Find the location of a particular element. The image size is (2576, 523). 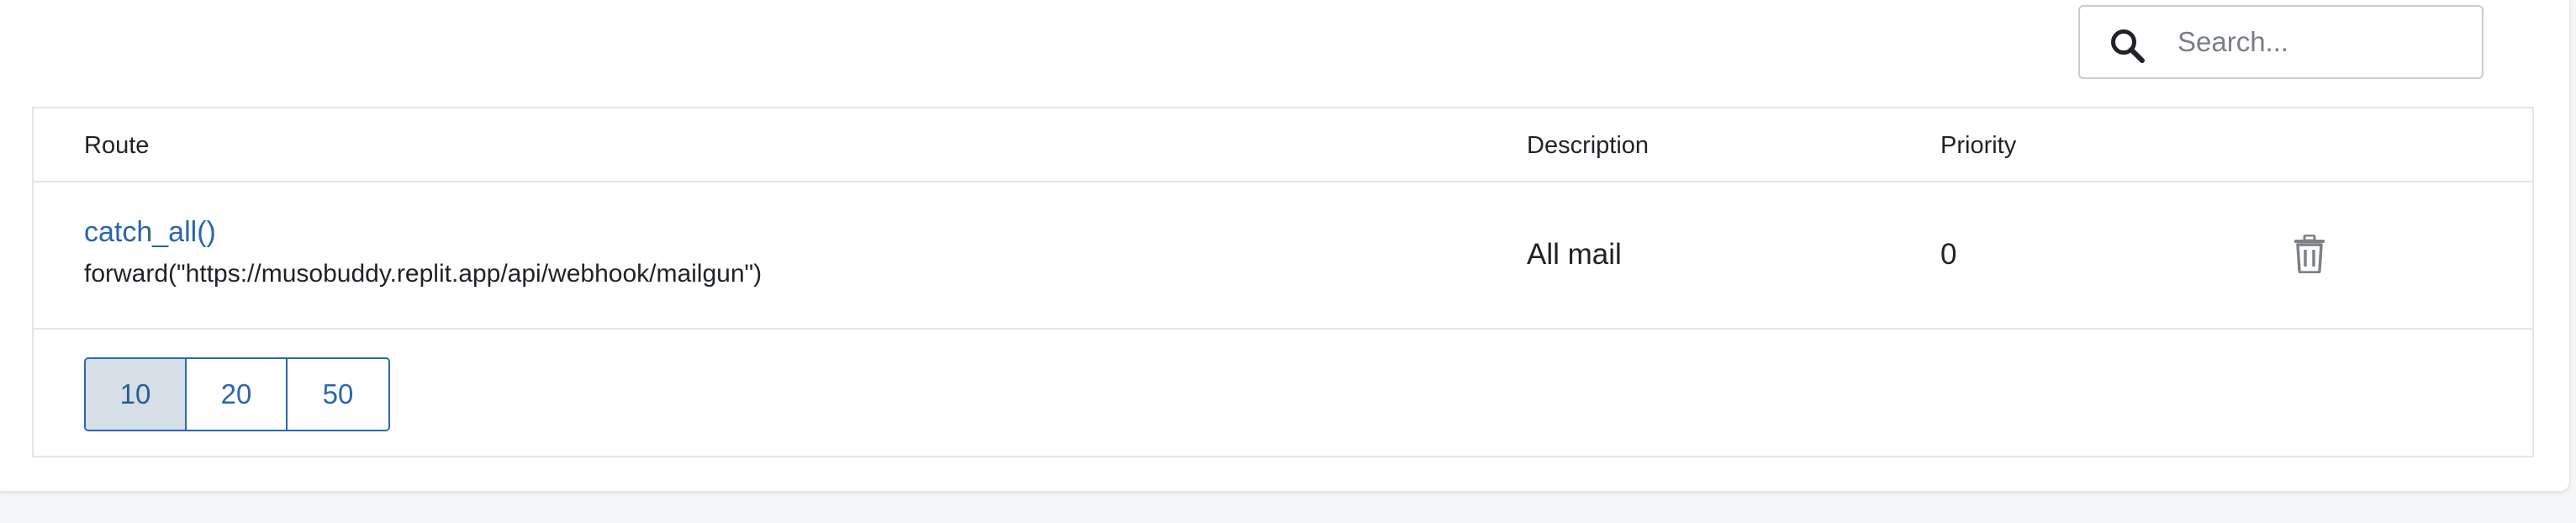

page-size-20-button: 20 is located at coordinates (237, 395).